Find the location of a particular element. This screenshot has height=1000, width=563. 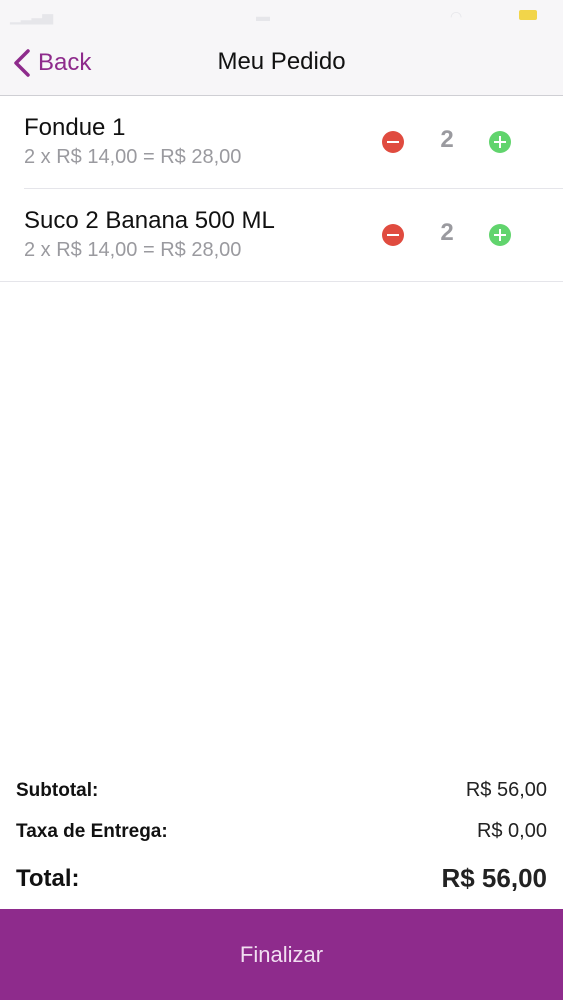

subtotal-label: Subtotal: is located at coordinates (57, 790).